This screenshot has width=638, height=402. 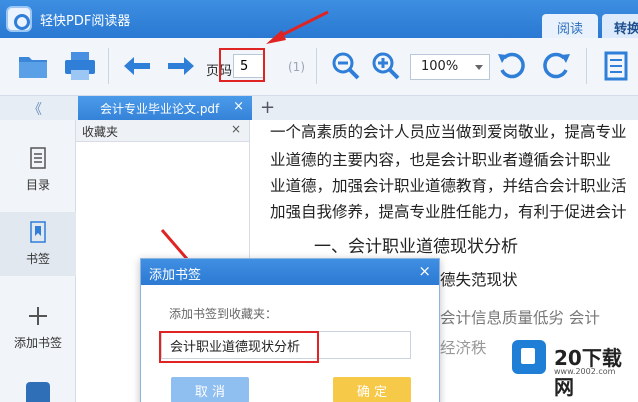 I want to click on app-title: 轻快PDF阅读器, so click(x=85, y=21).